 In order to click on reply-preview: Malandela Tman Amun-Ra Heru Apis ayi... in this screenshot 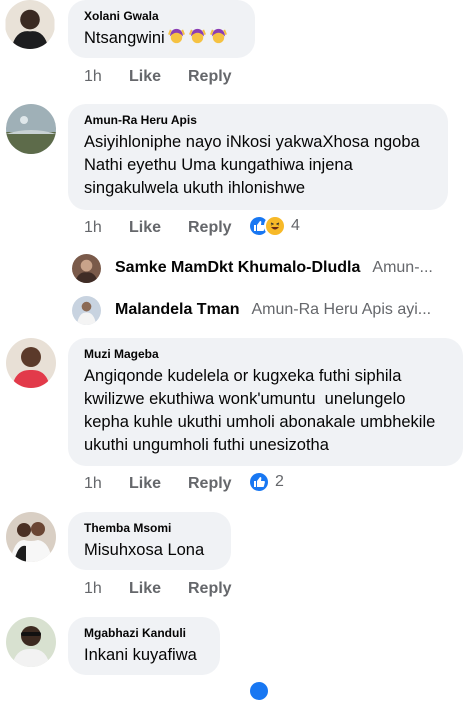, I will do `click(262, 310)`.